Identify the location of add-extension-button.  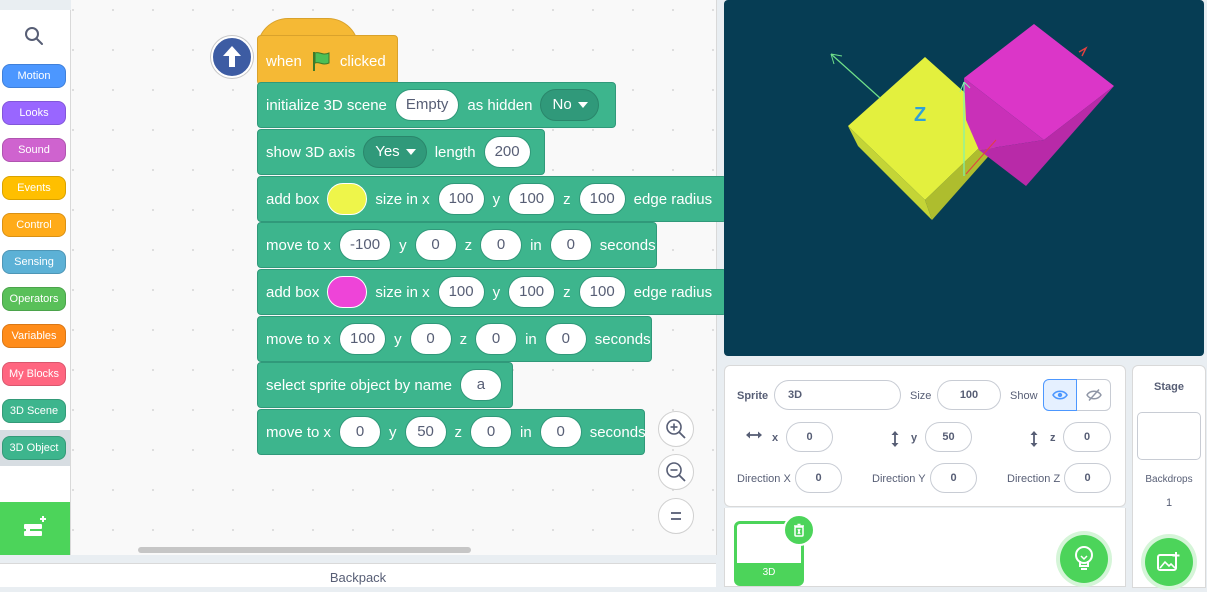
(35, 528).